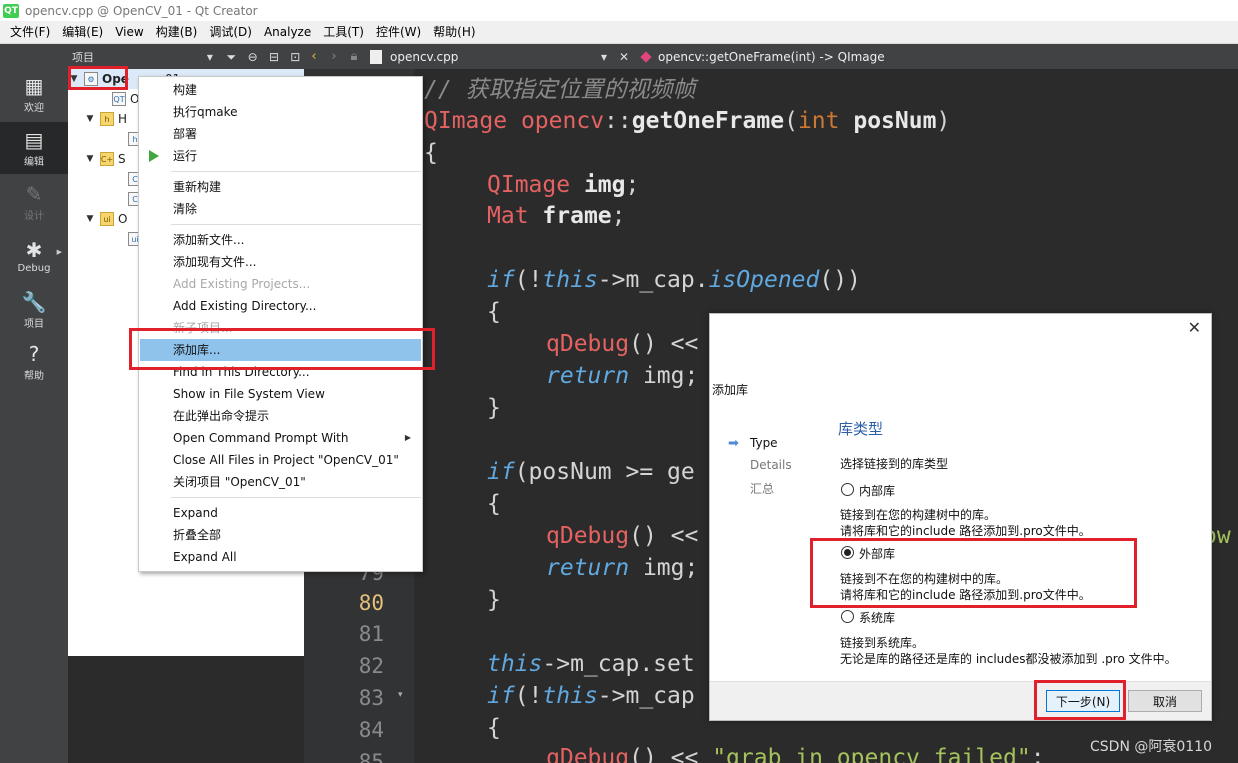 The image size is (1238, 763). What do you see at coordinates (847, 616) in the screenshot?
I see `radio-system-library` at bounding box center [847, 616].